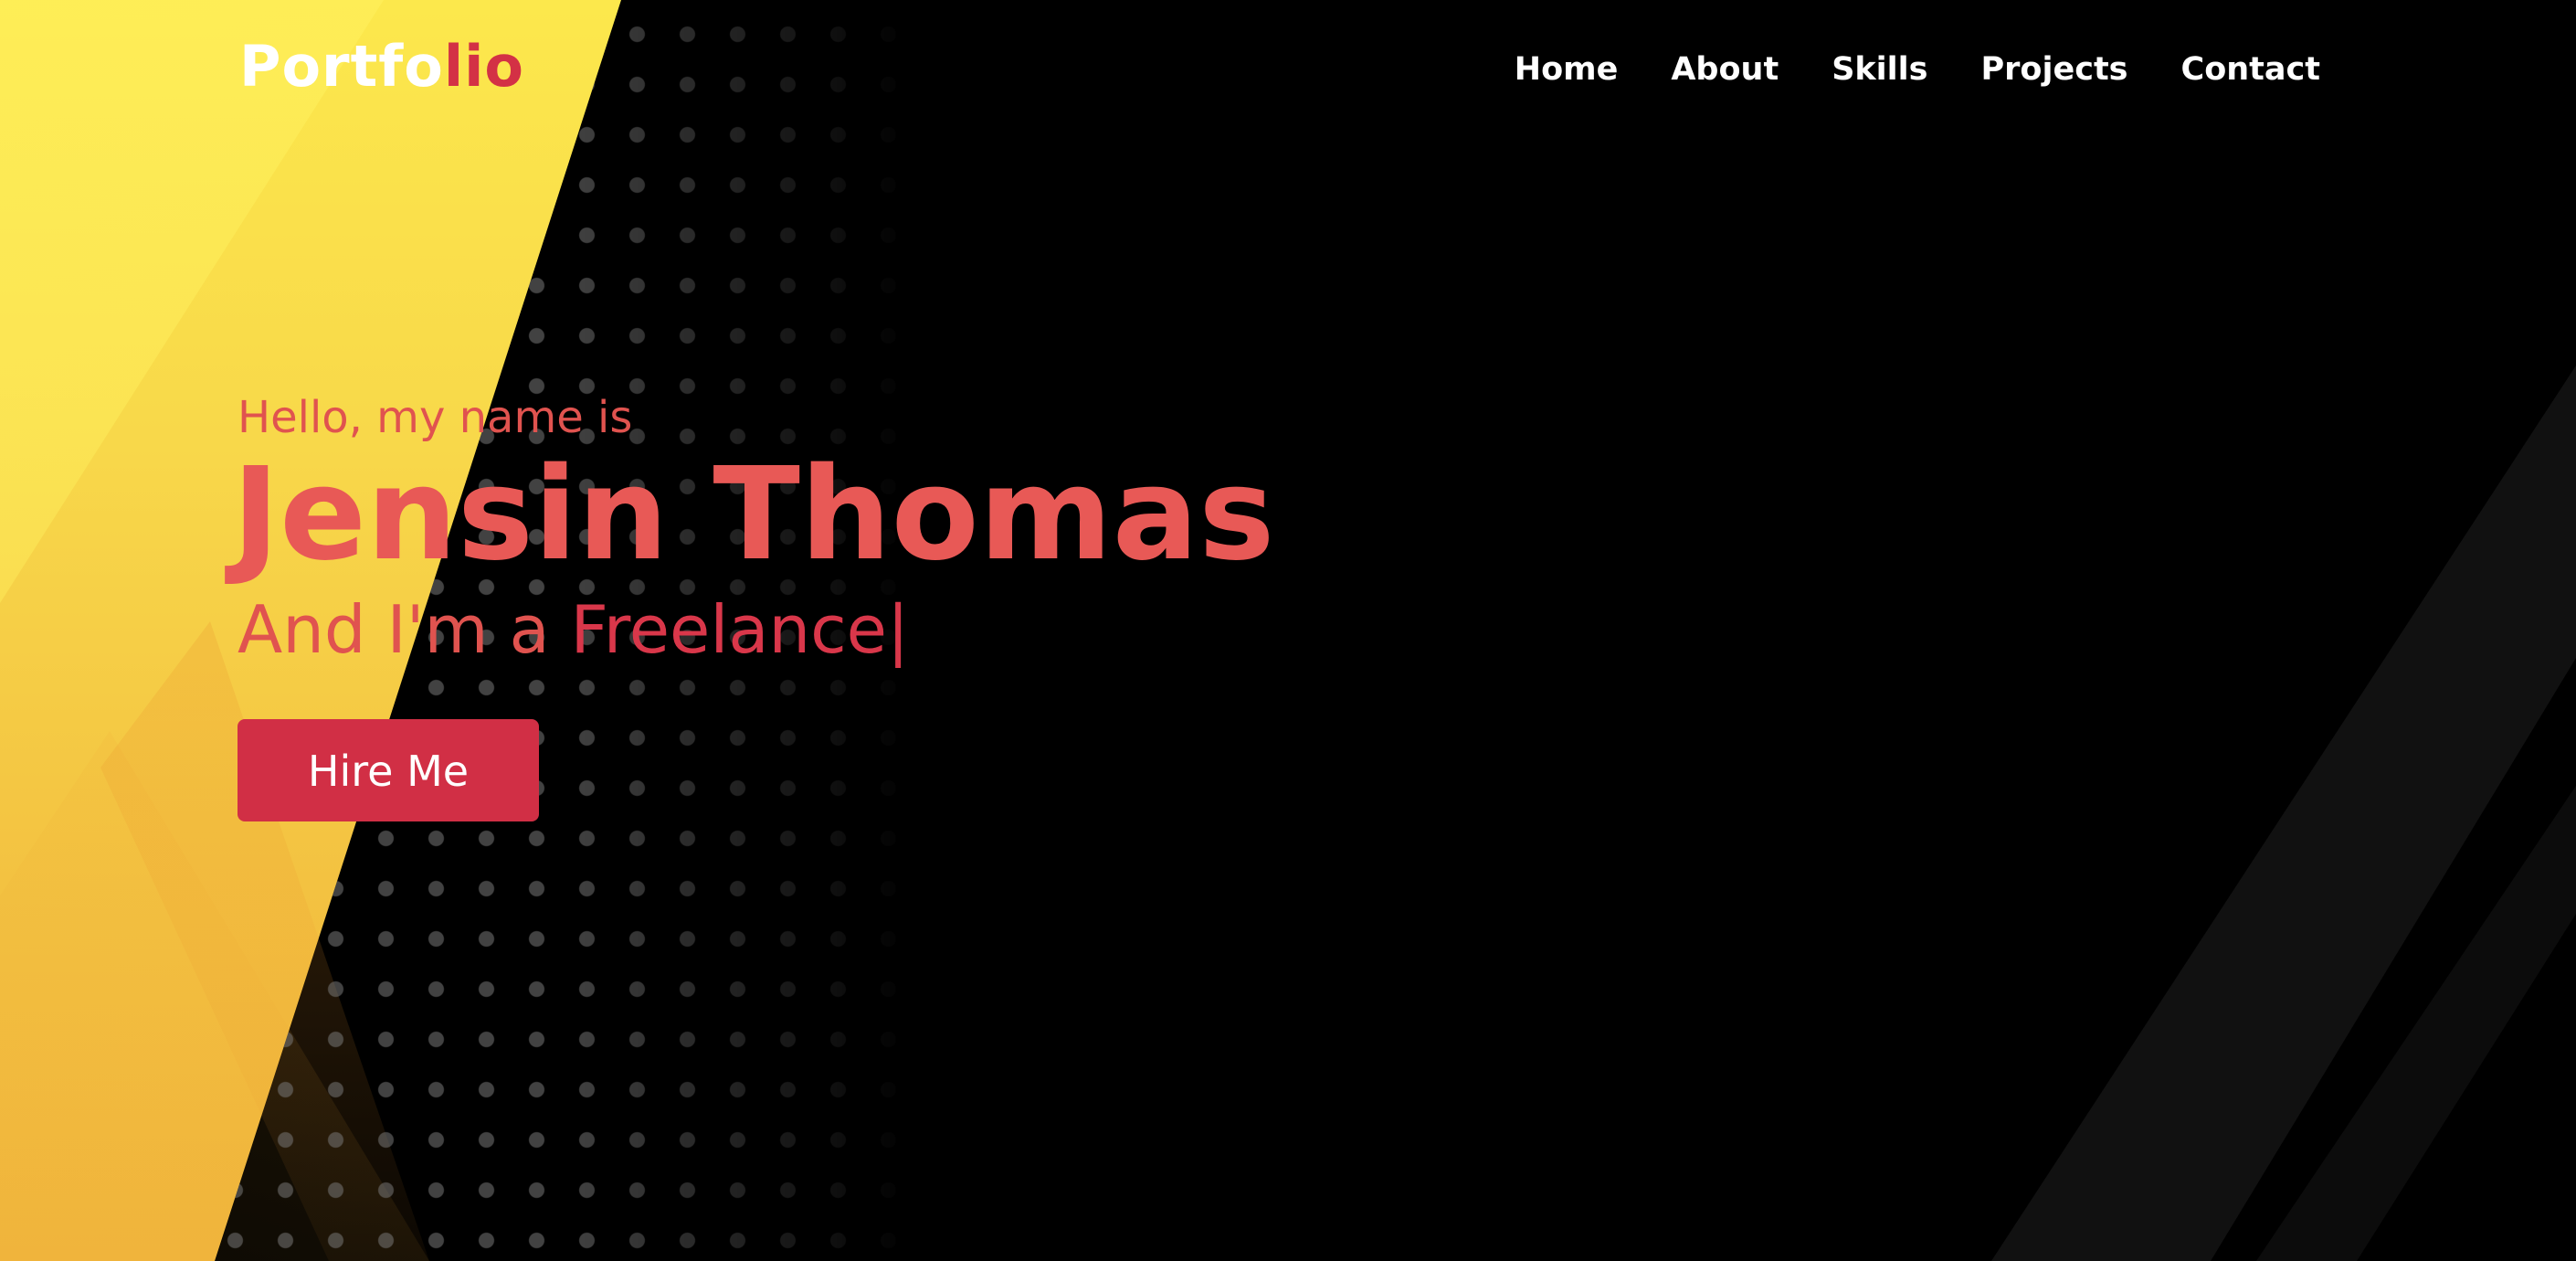 The image size is (2576, 1261). I want to click on nav-menu: Home About Skills Projects Contact, so click(1918, 70).